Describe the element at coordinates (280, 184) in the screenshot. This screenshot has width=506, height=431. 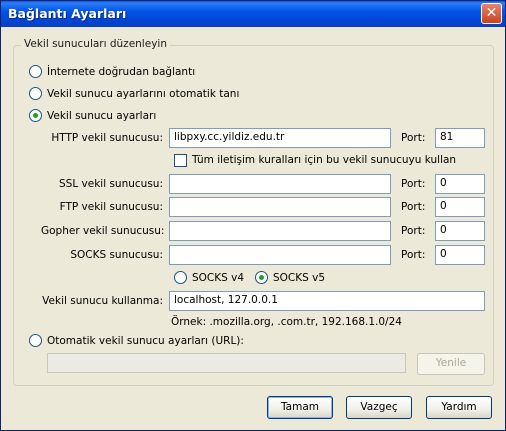
I see `ssl-proxy-input` at that location.